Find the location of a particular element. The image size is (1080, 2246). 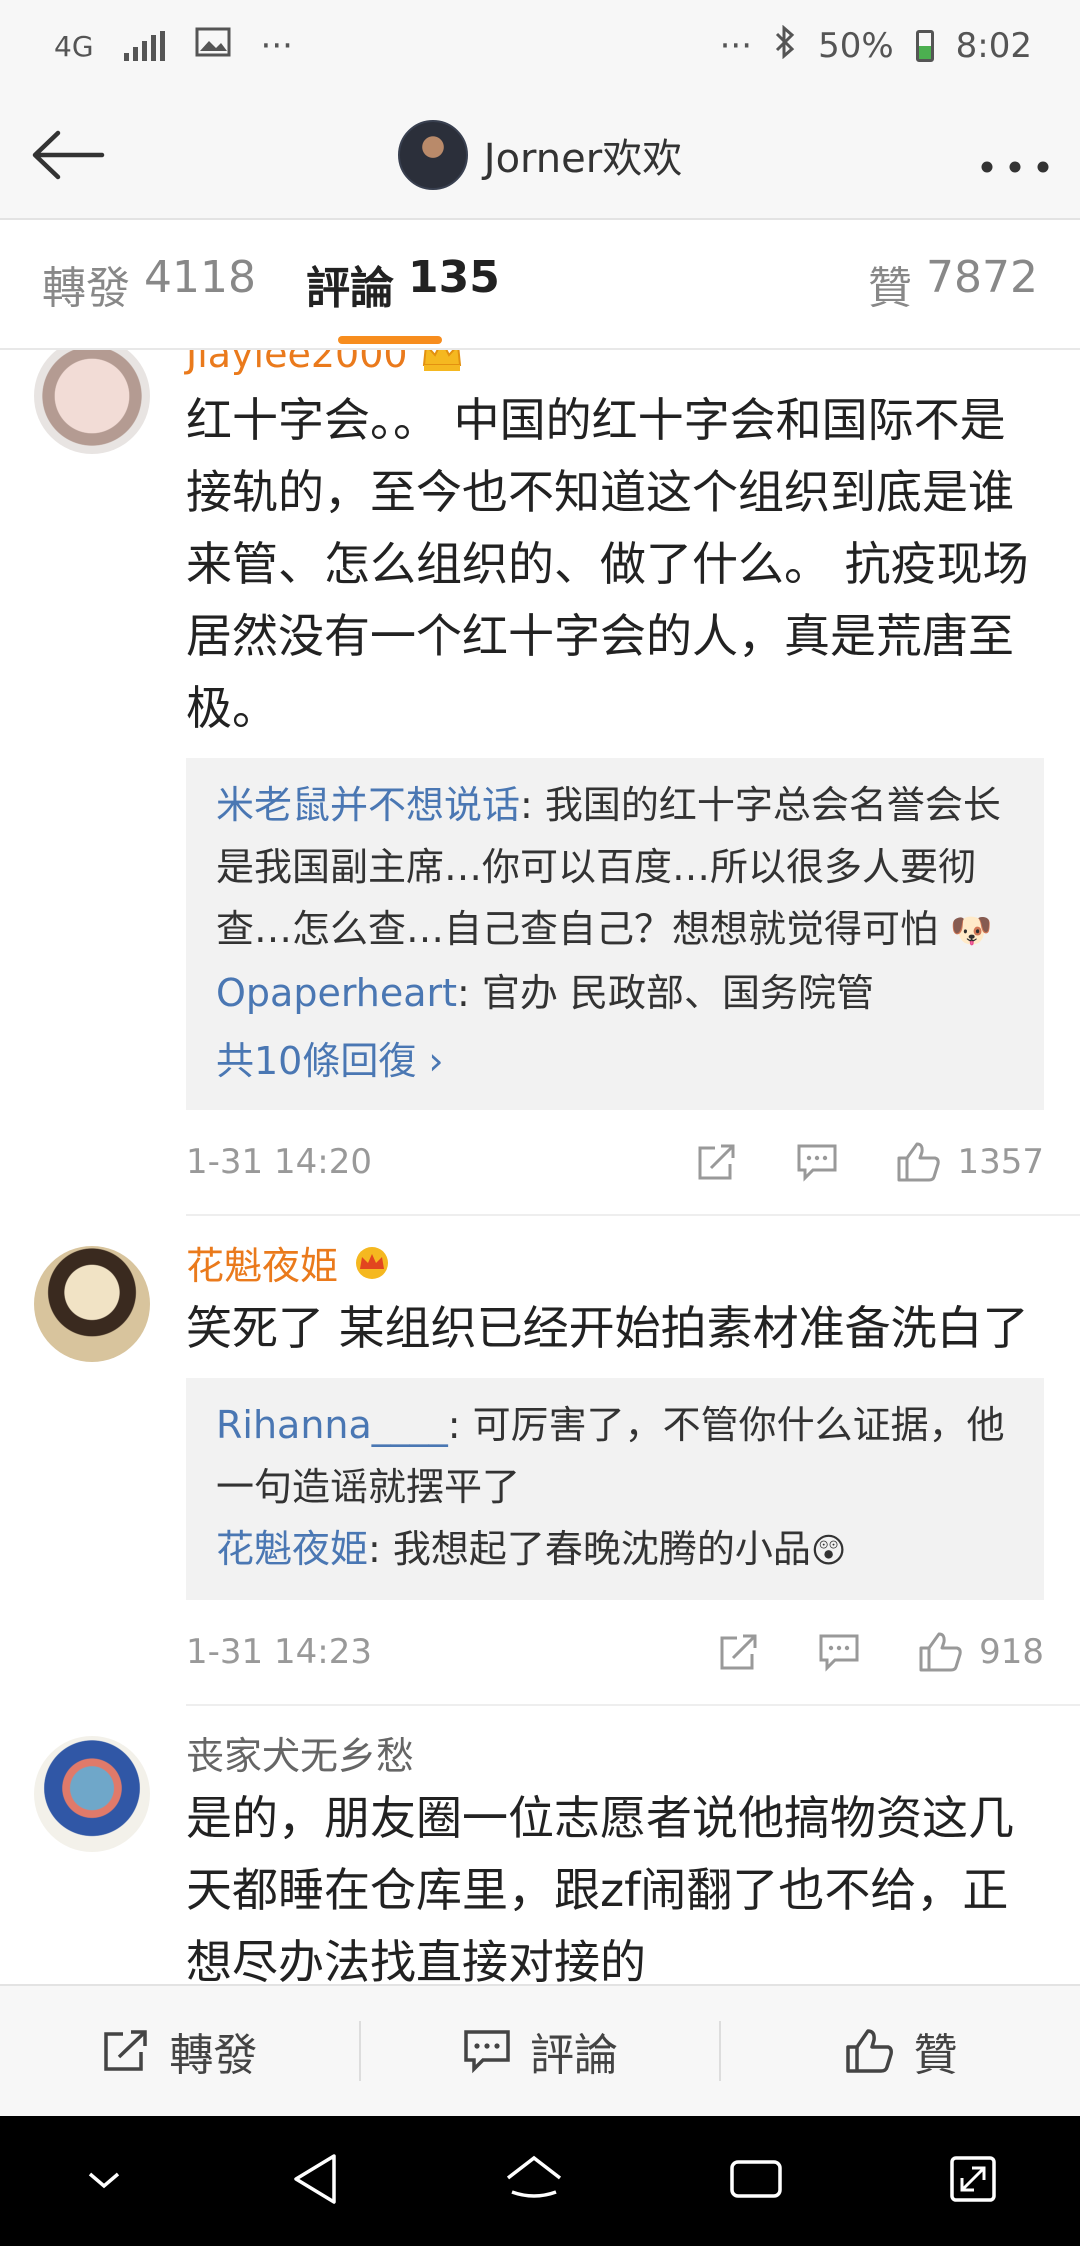

reply-username: 花魁夜姫 is located at coordinates (292, 1549).